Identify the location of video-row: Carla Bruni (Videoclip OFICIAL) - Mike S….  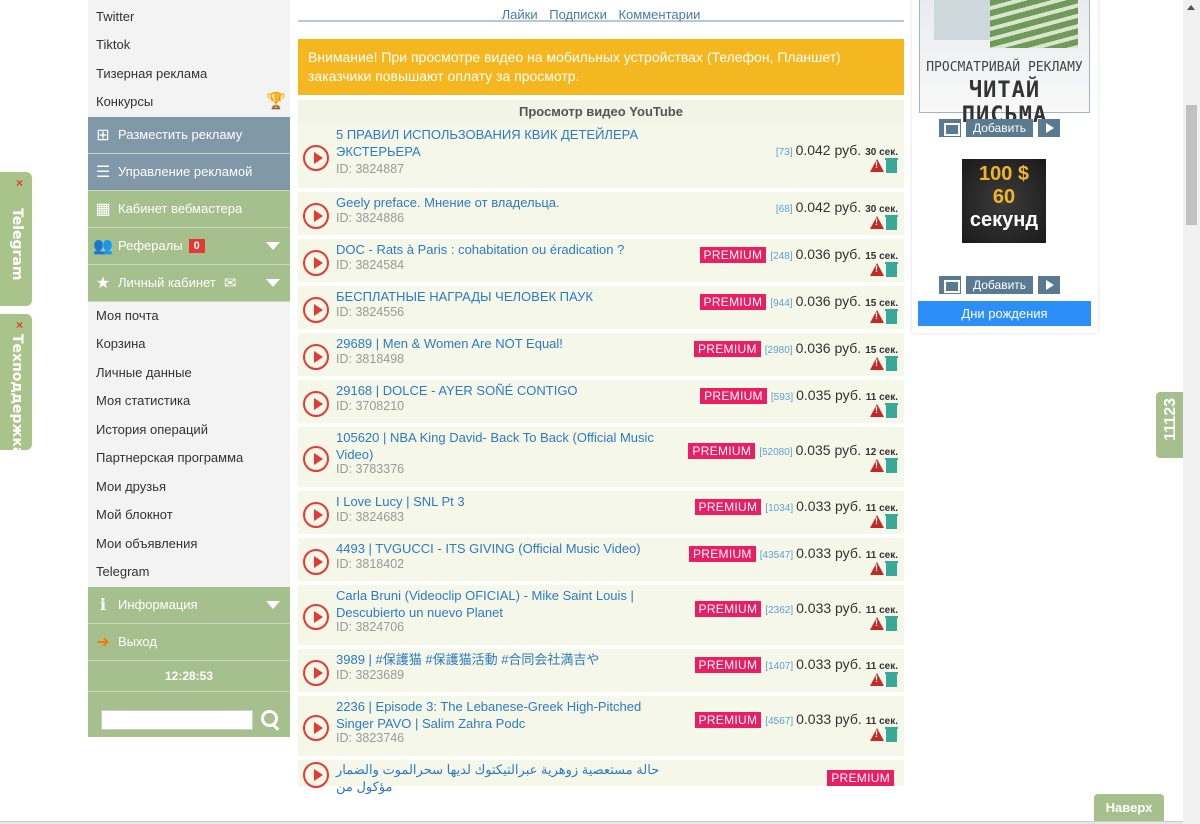
(601, 617).